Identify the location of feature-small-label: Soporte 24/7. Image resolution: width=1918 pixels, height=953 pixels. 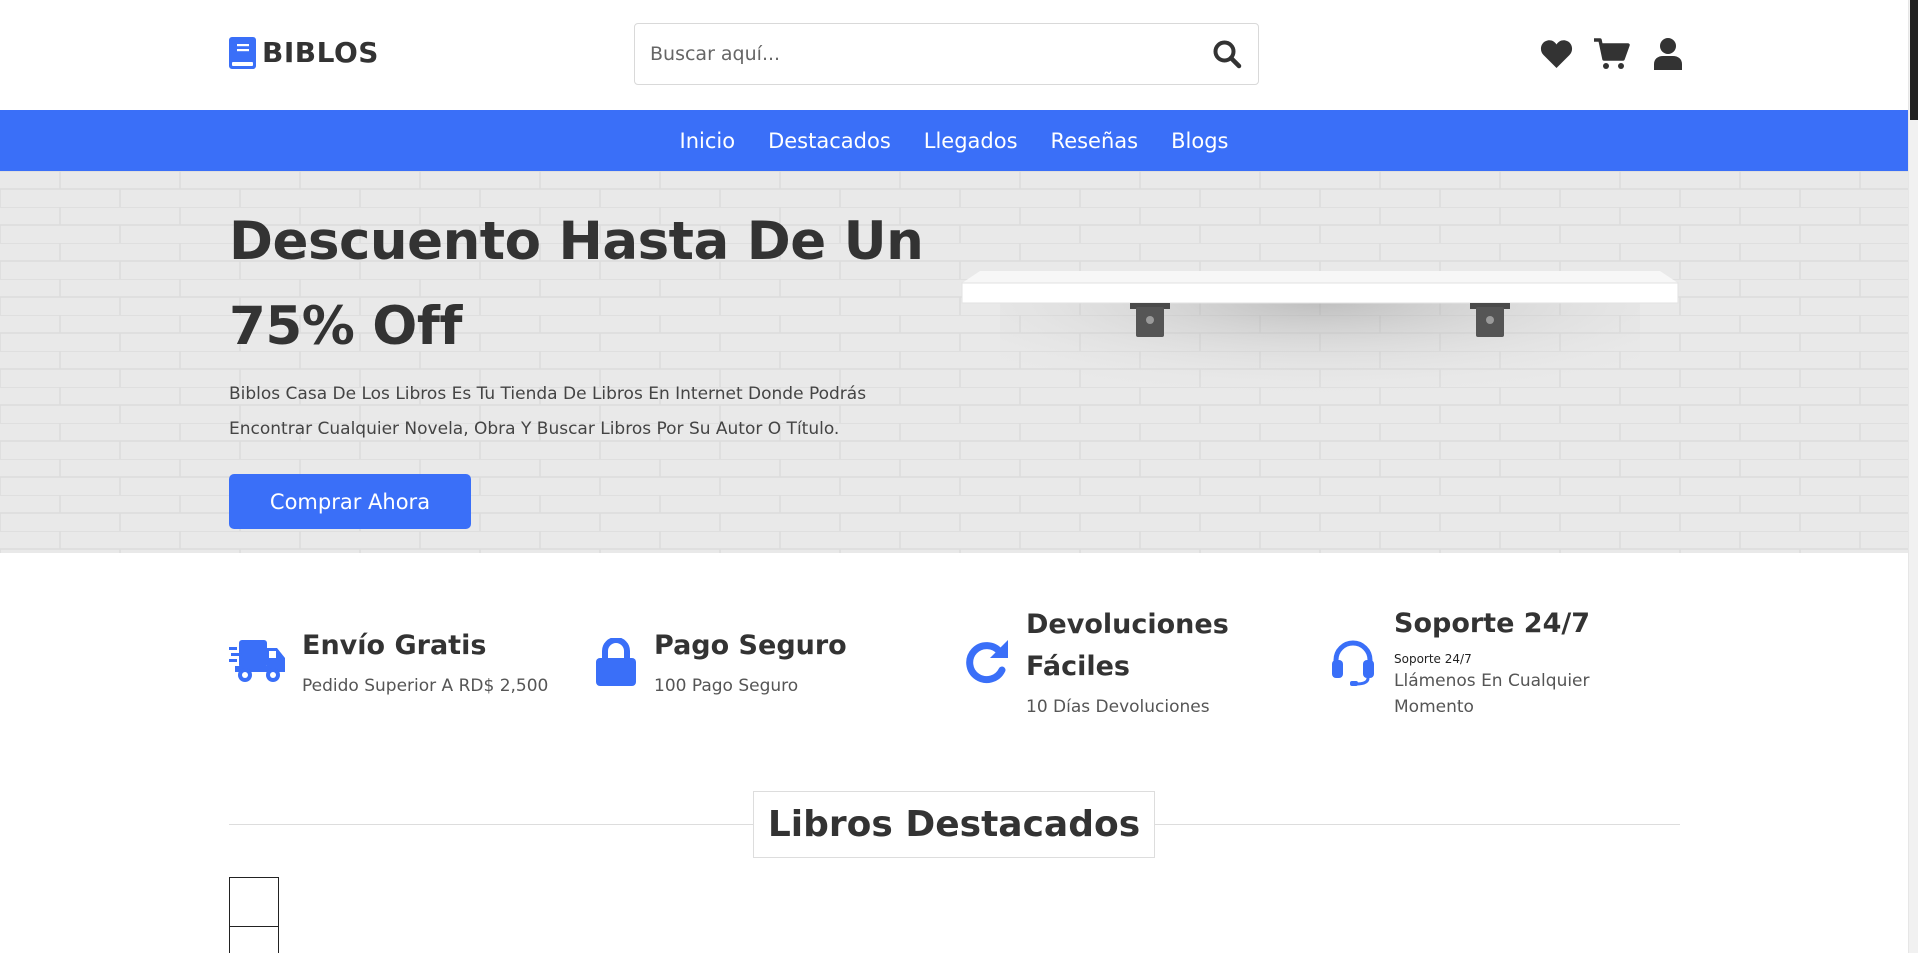
(1433, 659).